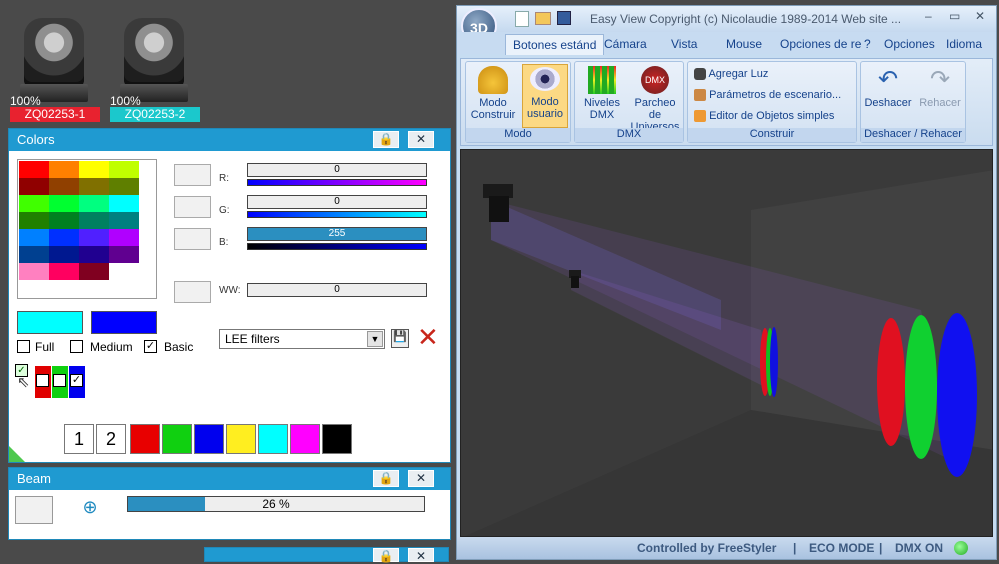  I want to click on color-swatch-grid, so click(87, 229).